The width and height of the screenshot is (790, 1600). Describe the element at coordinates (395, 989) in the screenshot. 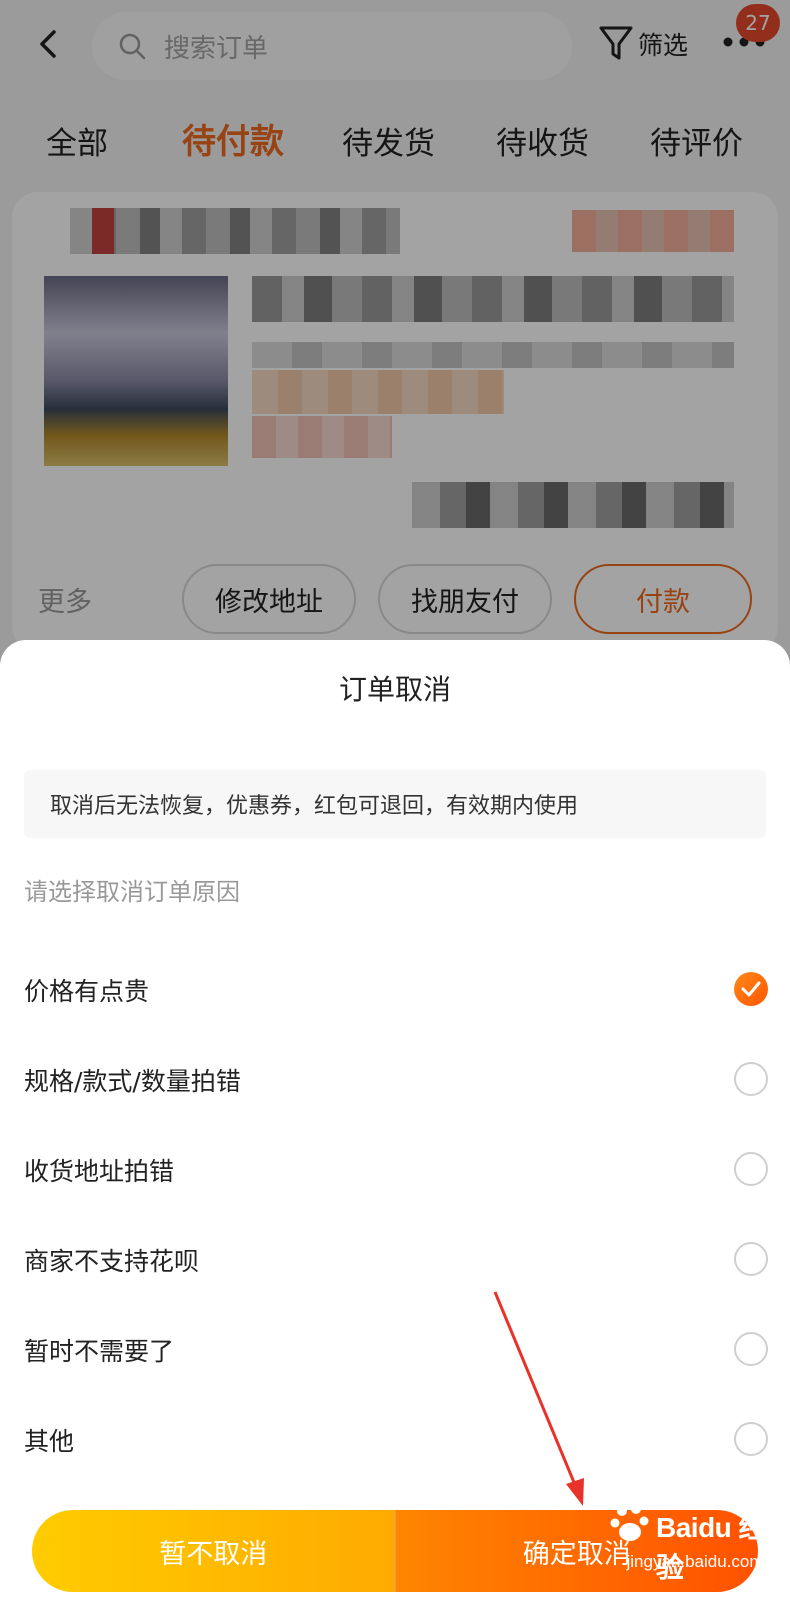

I see `reason-option: 价格有点贵` at that location.